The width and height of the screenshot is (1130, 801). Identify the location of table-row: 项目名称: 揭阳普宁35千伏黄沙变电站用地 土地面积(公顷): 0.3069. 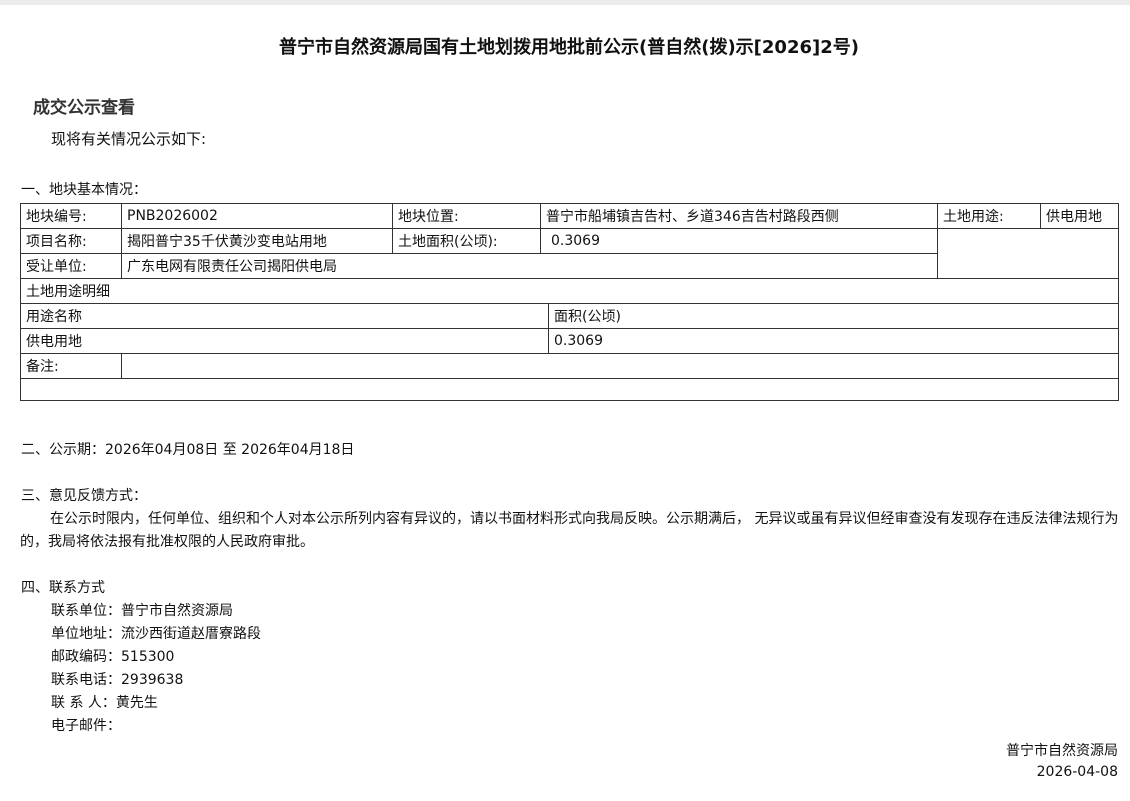
(570, 253).